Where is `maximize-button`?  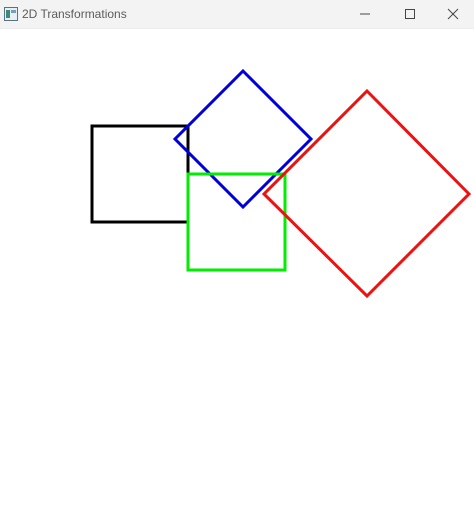
maximize-button is located at coordinates (410, 14).